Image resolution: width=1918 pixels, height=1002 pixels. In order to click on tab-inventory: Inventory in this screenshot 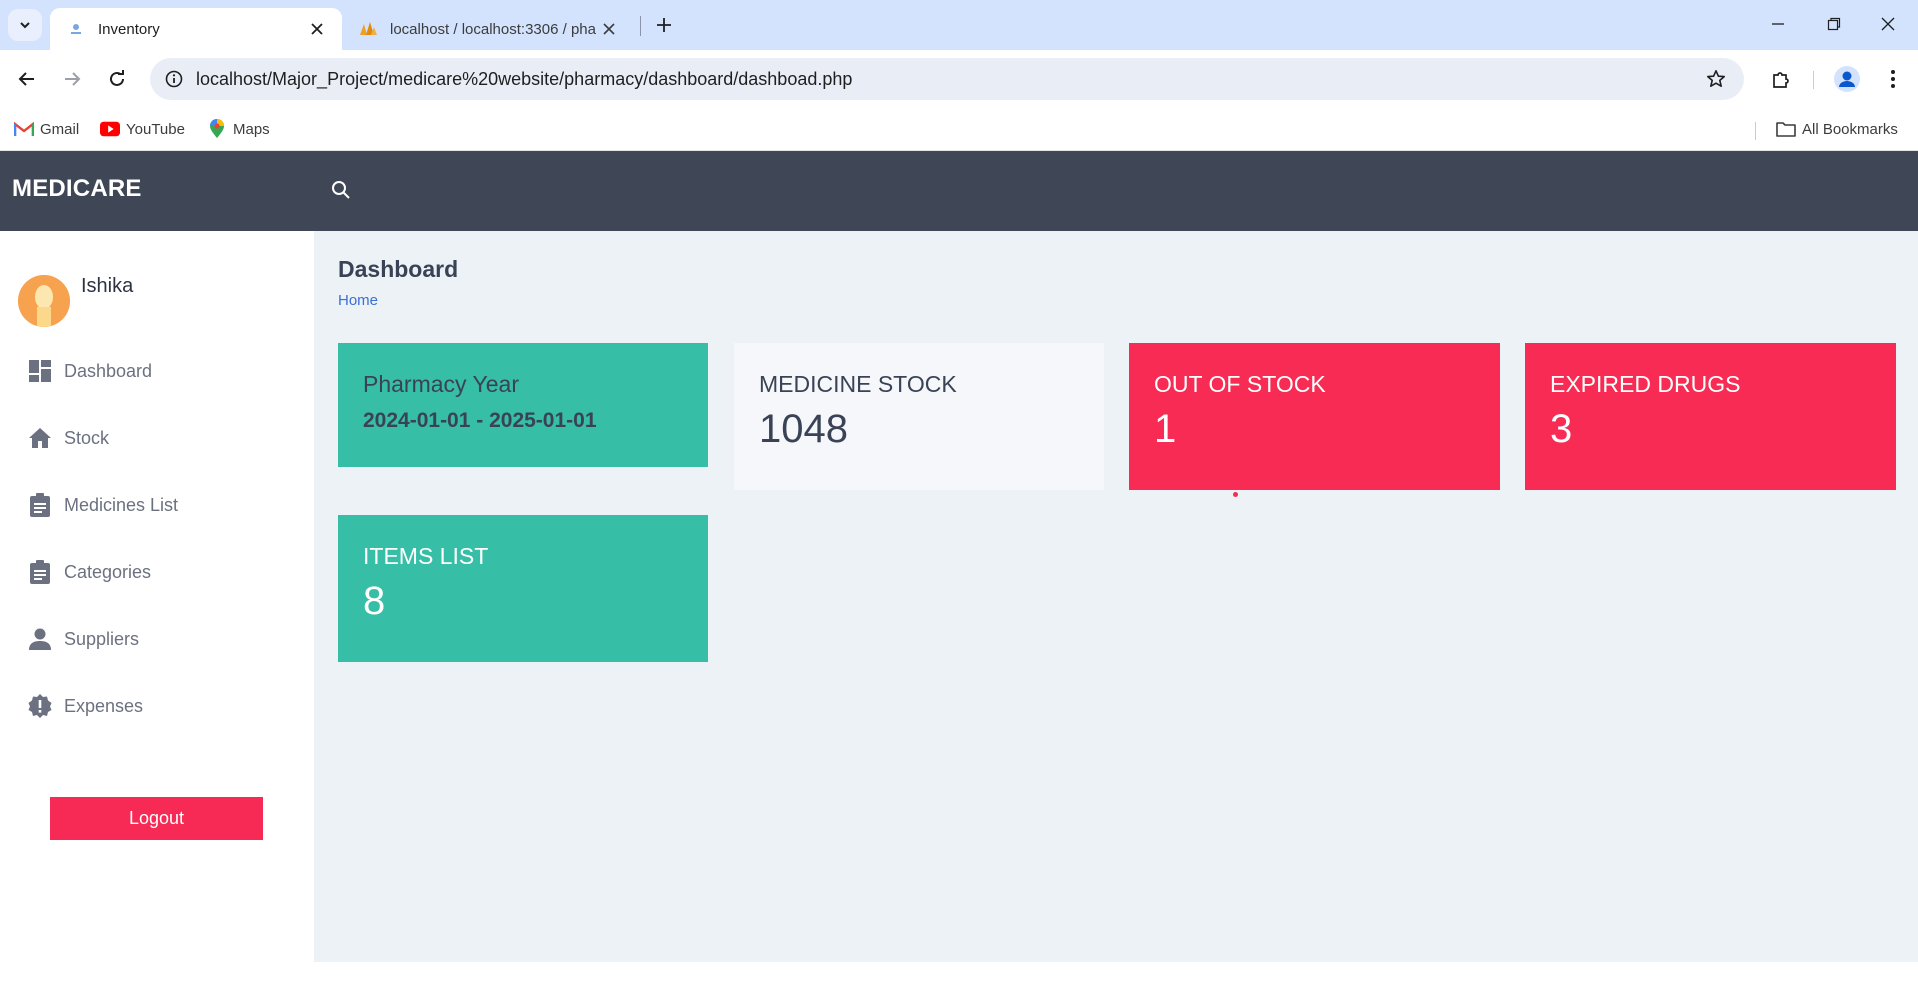, I will do `click(196, 29)`.